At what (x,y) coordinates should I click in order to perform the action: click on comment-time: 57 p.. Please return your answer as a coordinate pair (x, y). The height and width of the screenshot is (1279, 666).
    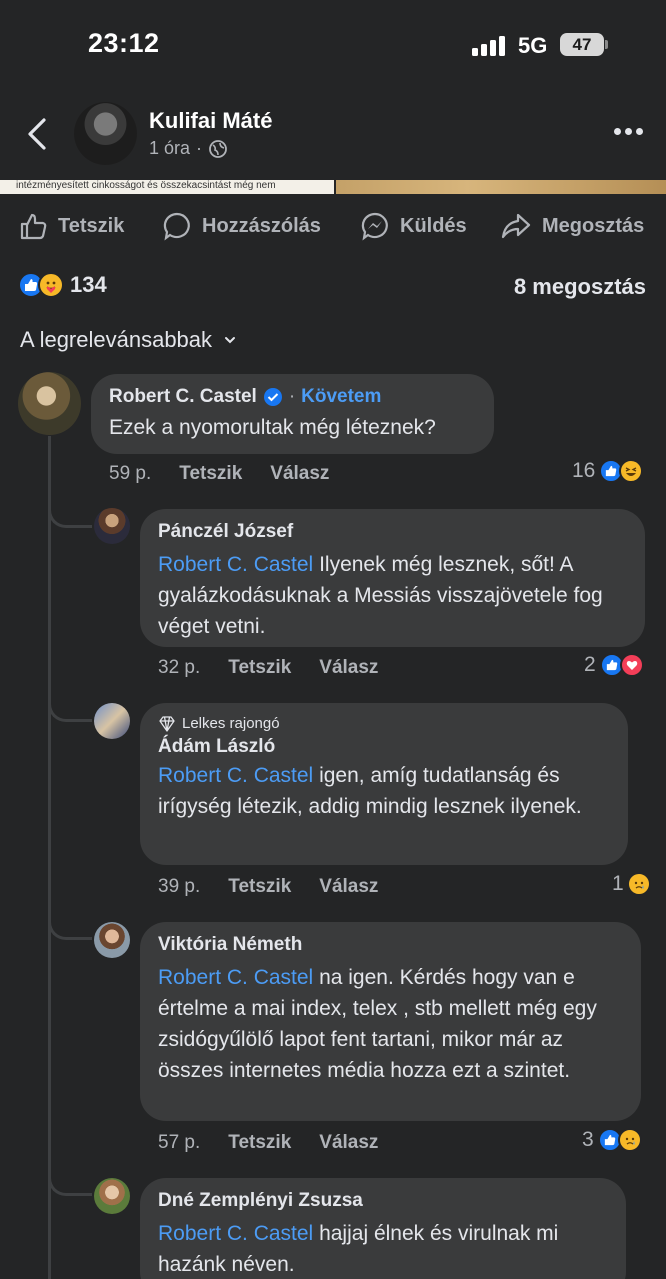
    Looking at the image, I should click on (179, 1142).